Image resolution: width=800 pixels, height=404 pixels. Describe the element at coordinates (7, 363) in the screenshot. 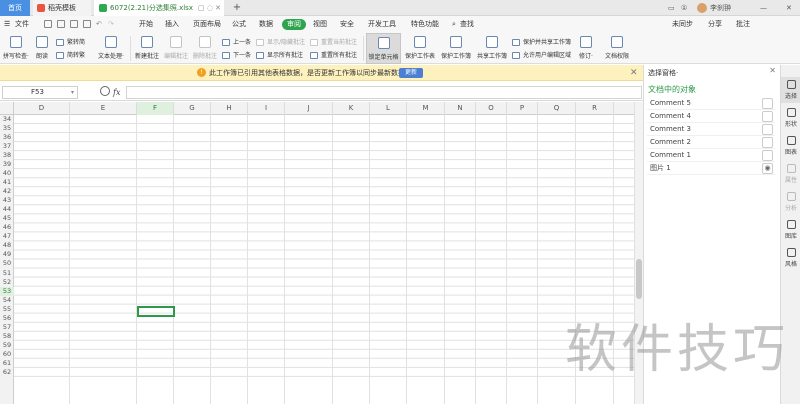

I see `row-header-61: 61` at that location.